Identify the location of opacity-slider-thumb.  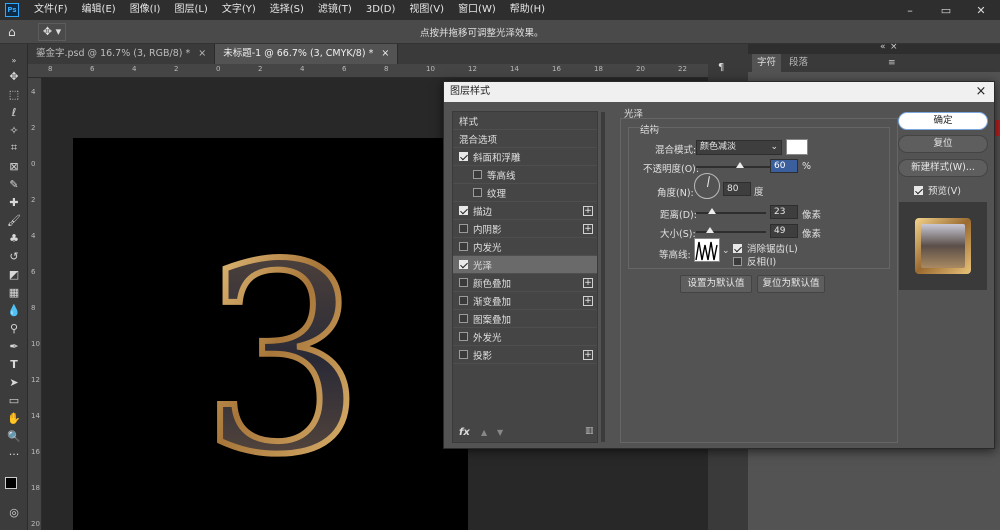
(740, 165).